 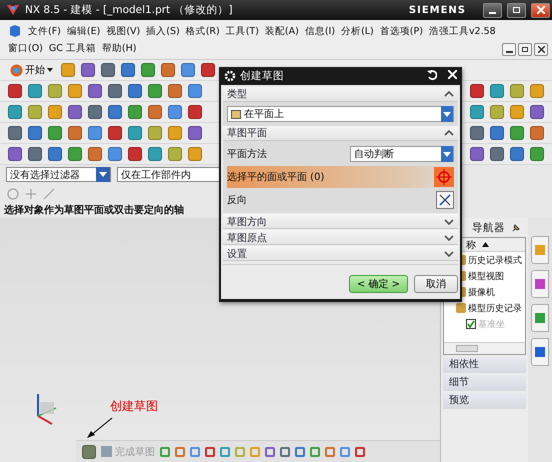 What do you see at coordinates (320, 31) in the screenshot?
I see `menu-item: 信息(I)` at bounding box center [320, 31].